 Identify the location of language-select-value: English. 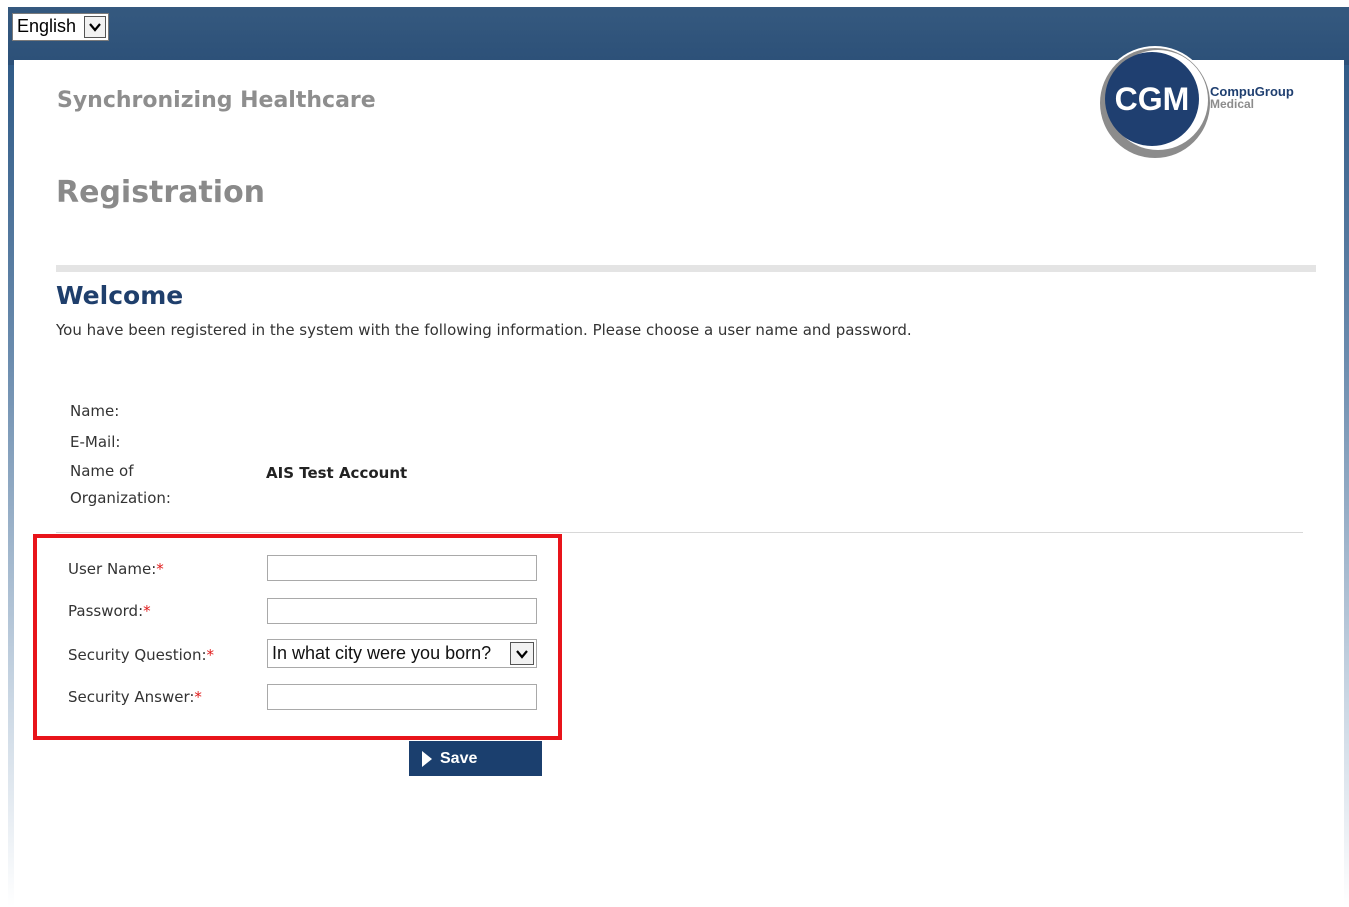
(47, 26).